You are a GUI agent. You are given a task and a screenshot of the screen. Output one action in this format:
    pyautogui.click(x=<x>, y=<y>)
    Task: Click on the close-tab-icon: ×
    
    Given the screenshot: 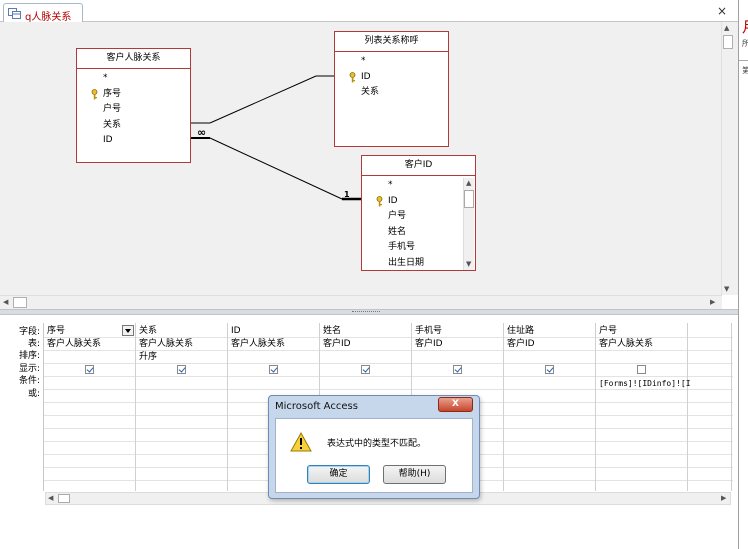 What is the action you would take?
    pyautogui.click(x=722, y=11)
    